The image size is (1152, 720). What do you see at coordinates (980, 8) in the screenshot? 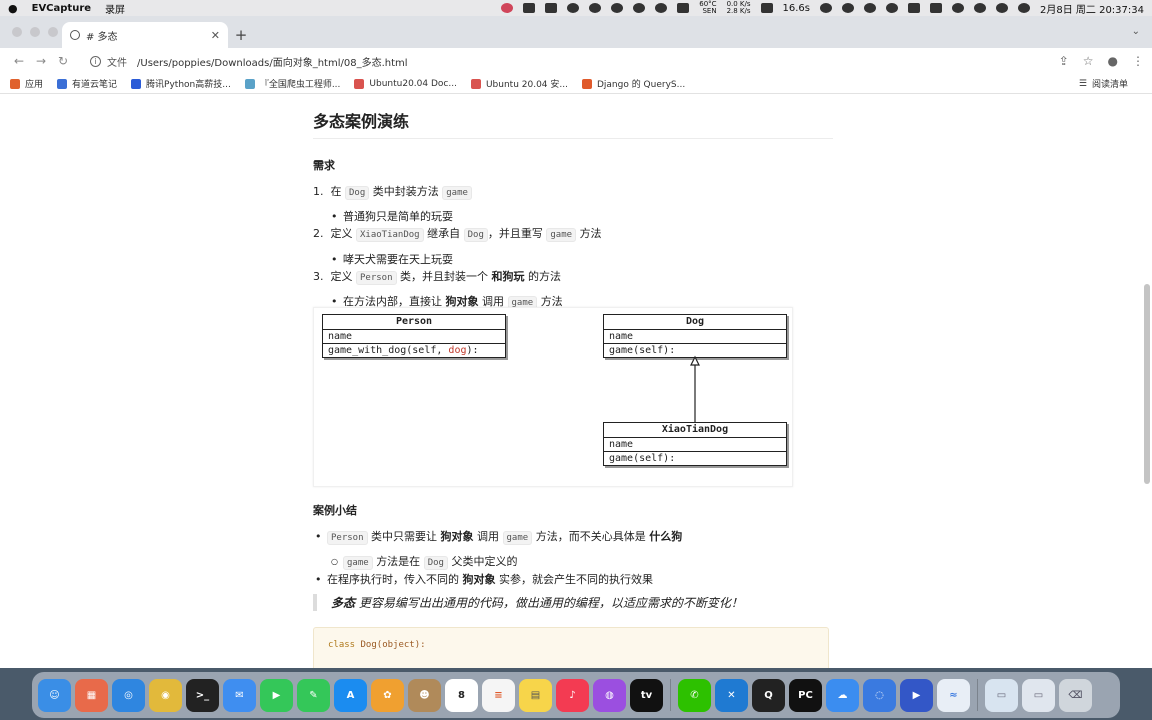
I see `search-icon` at bounding box center [980, 8].